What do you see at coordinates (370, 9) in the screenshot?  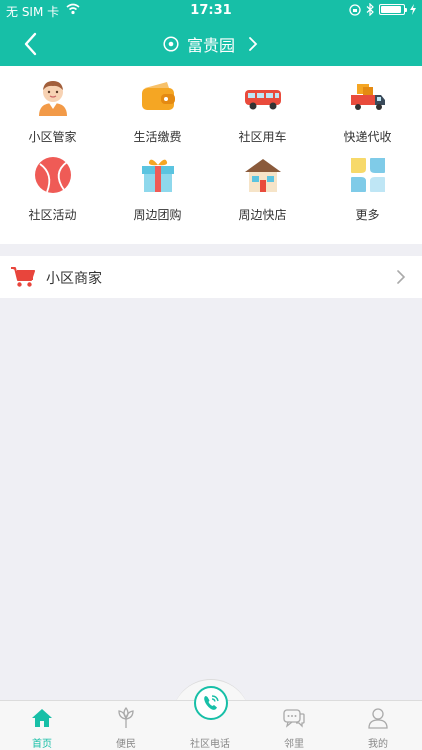 I see `bluetooth-icon` at bounding box center [370, 9].